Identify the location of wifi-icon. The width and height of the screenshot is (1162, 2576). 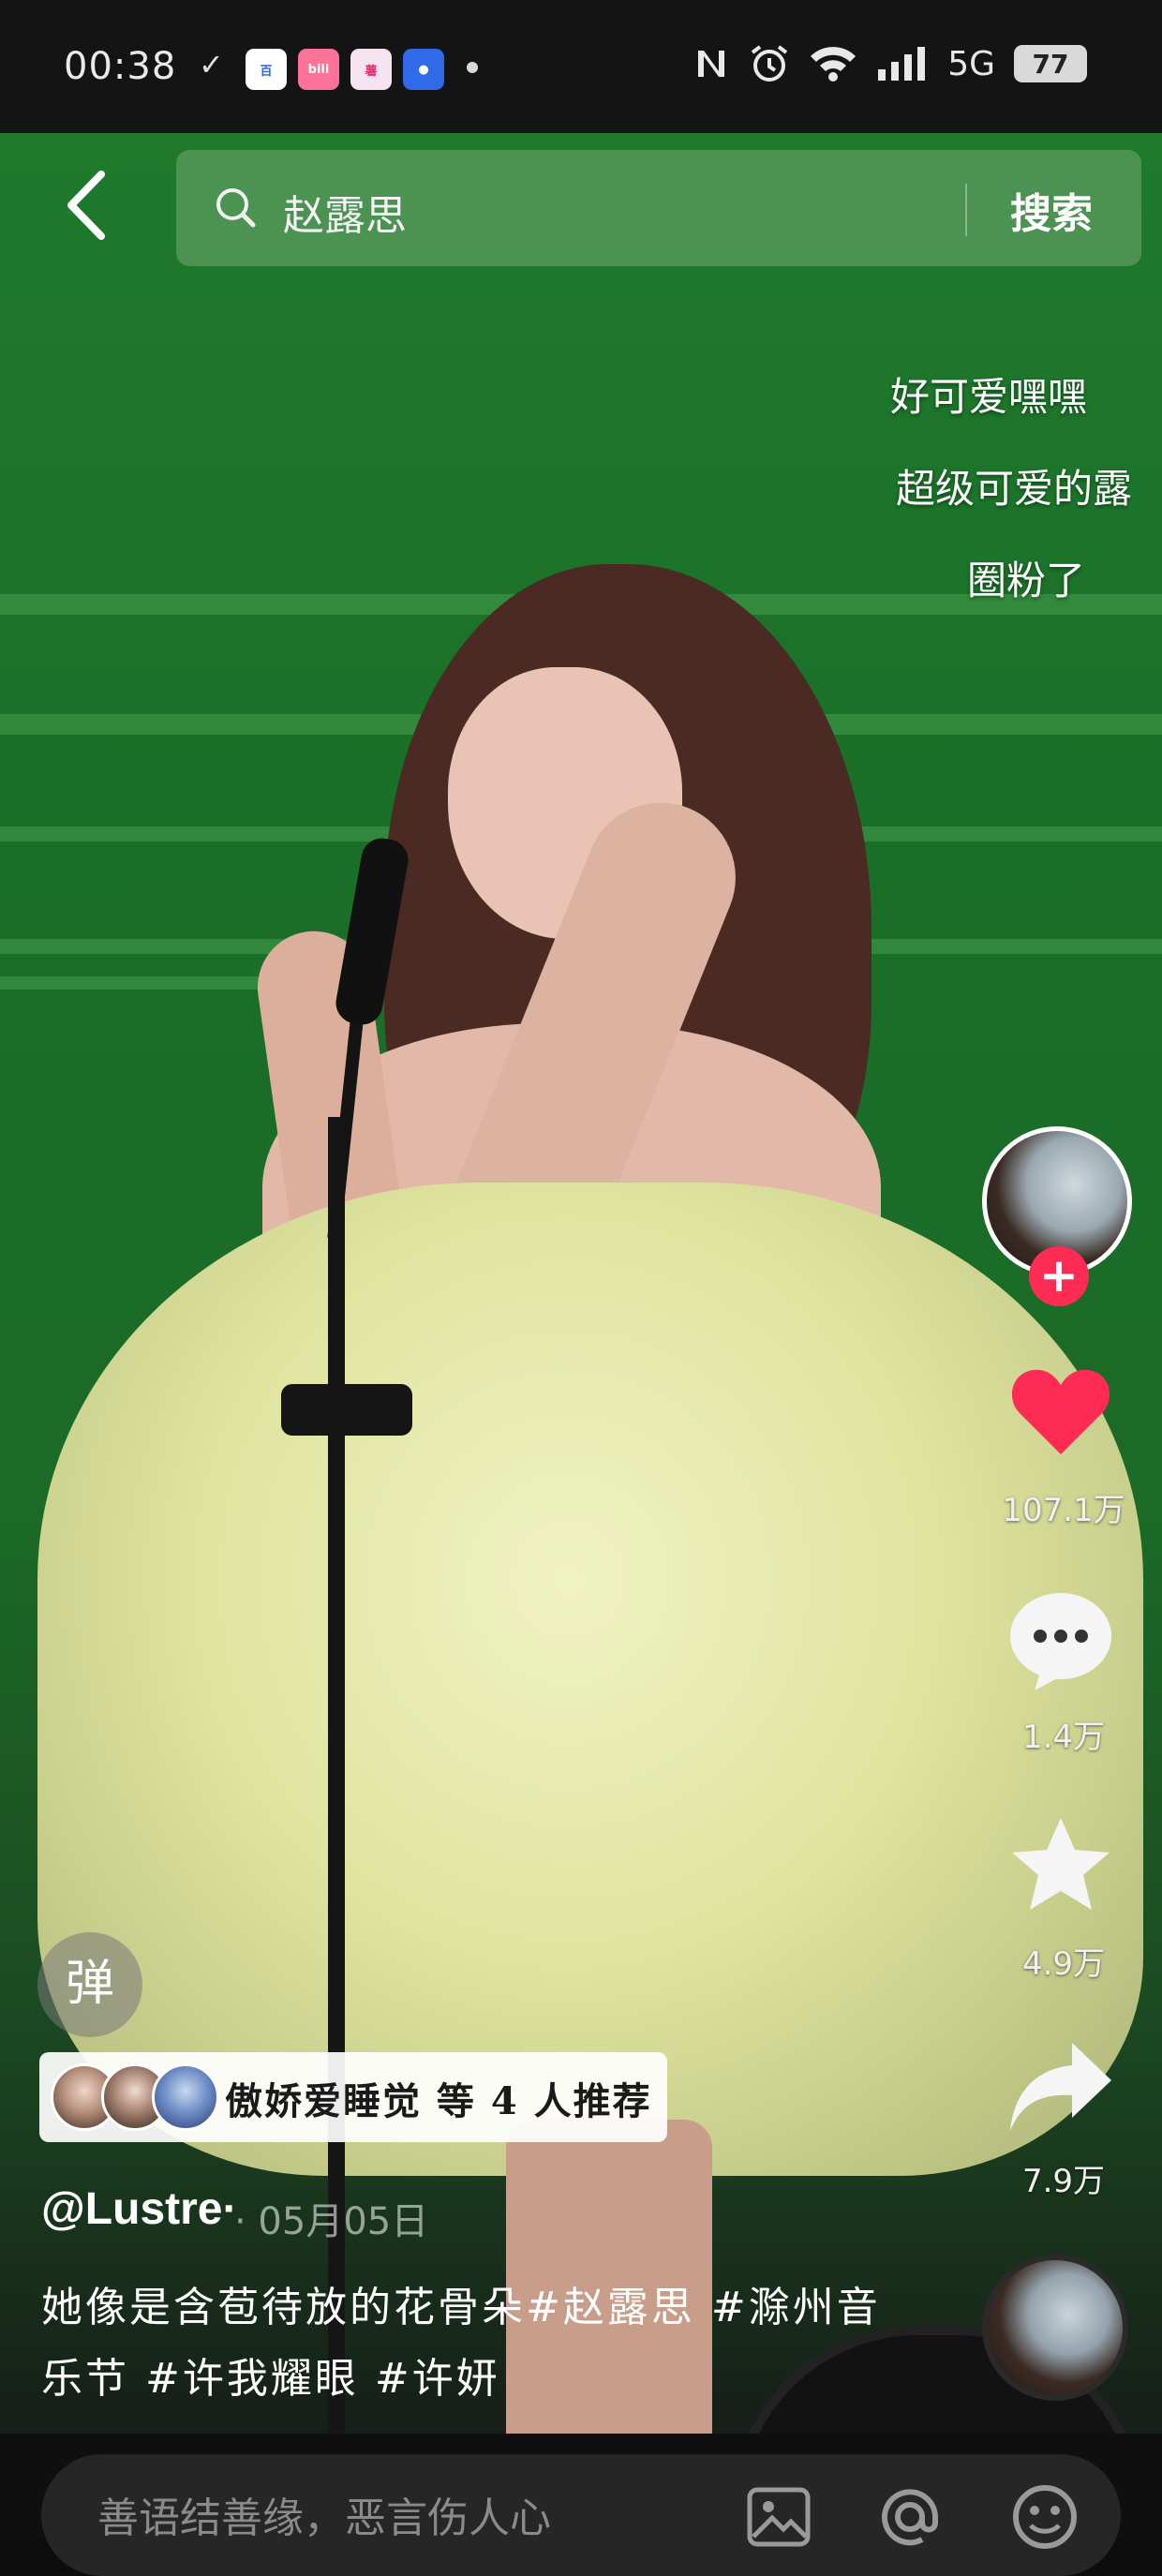
(834, 64).